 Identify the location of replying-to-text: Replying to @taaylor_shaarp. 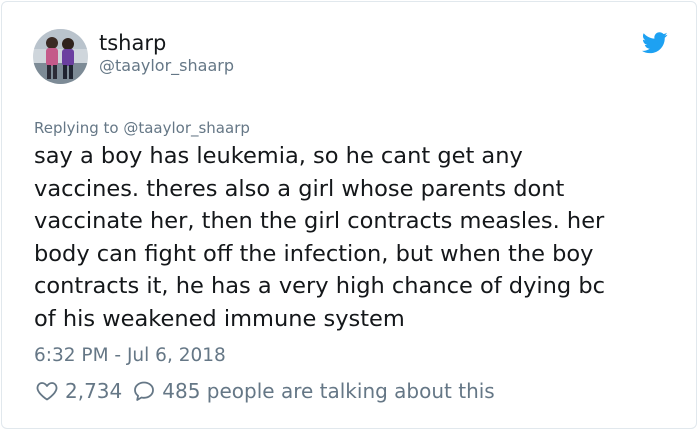
(142, 128).